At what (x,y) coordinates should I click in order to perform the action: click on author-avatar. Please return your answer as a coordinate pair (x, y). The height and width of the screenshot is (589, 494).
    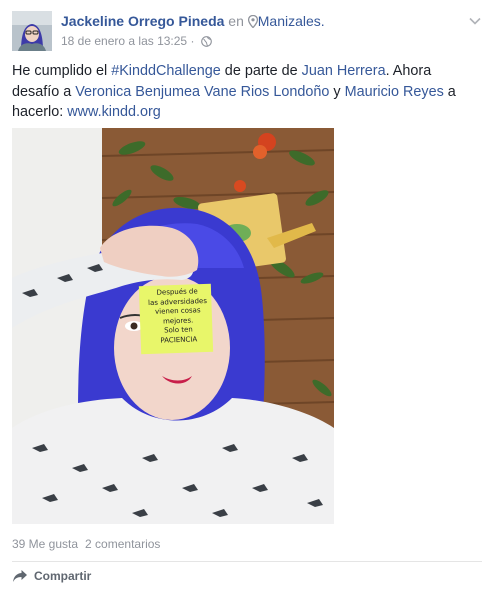
    Looking at the image, I should click on (32, 31).